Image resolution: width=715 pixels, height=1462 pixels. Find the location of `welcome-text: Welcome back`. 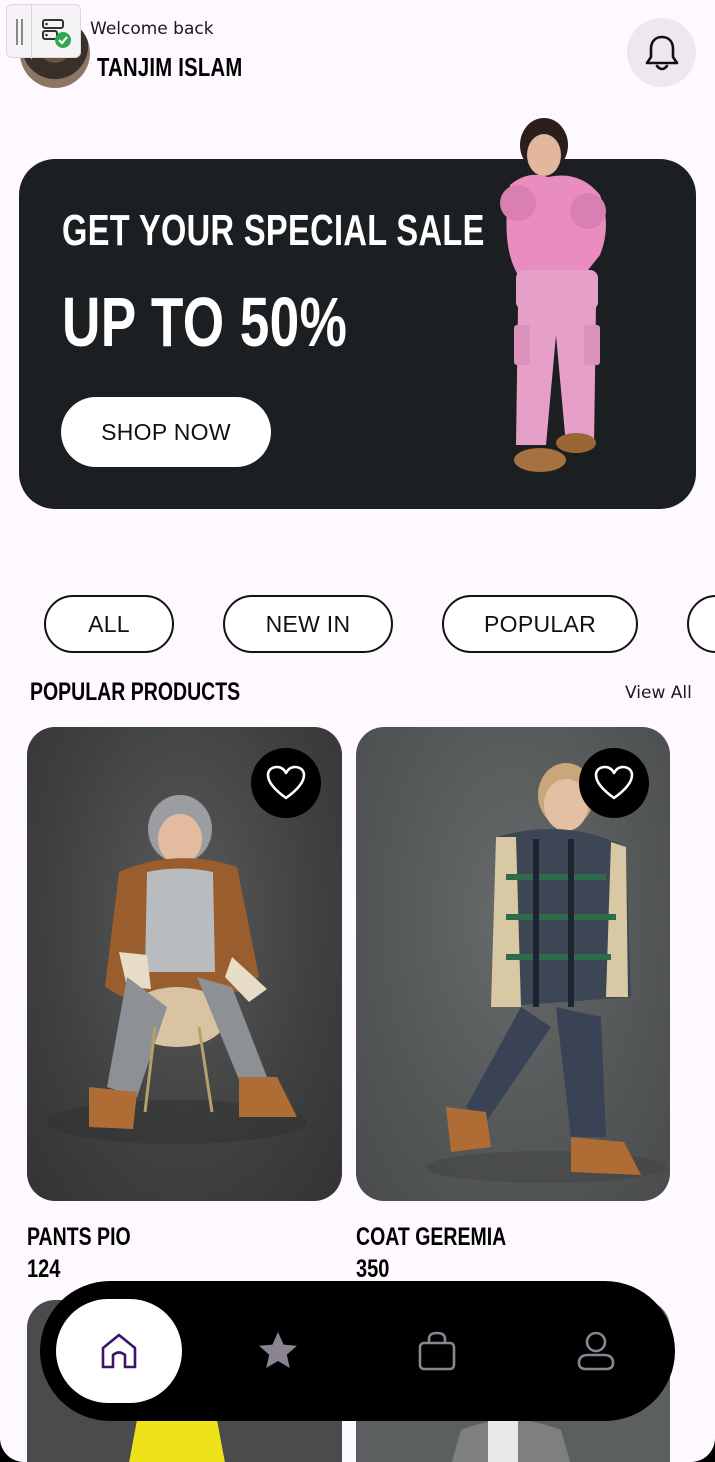

welcome-text: Welcome back is located at coordinates (152, 29).